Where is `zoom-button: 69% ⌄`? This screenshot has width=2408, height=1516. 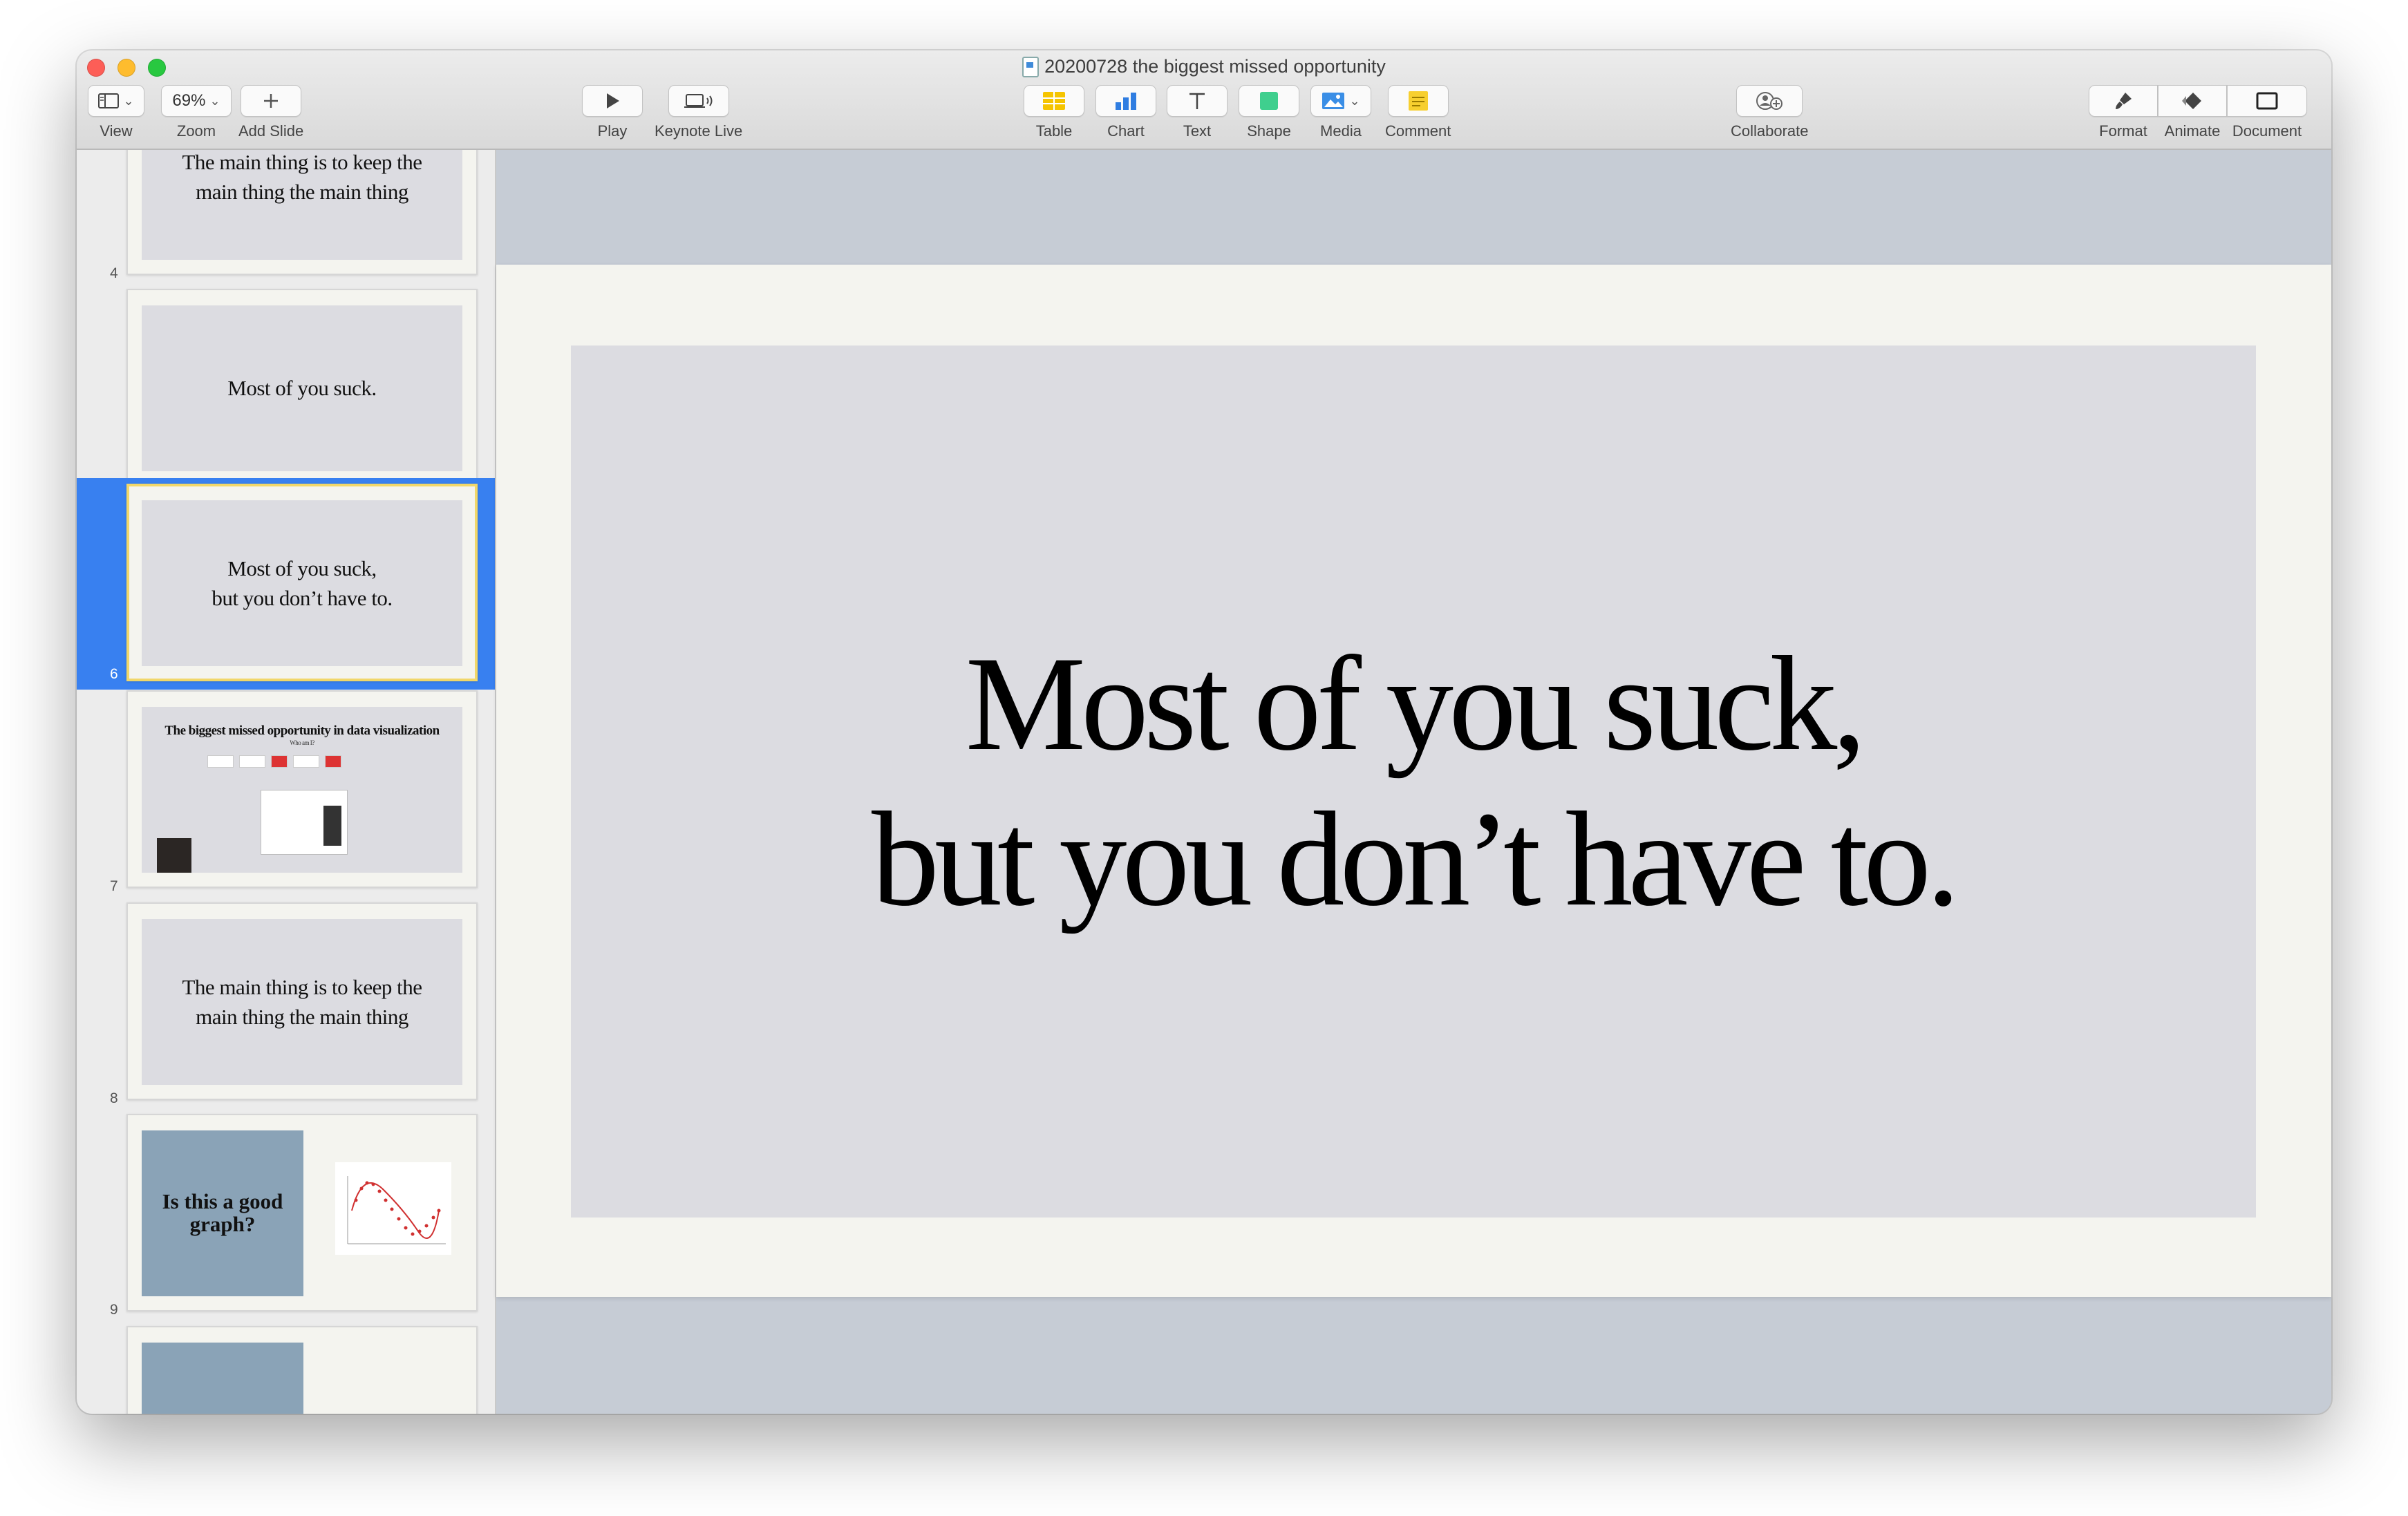
zoom-button: 69% ⌄ is located at coordinates (197, 101).